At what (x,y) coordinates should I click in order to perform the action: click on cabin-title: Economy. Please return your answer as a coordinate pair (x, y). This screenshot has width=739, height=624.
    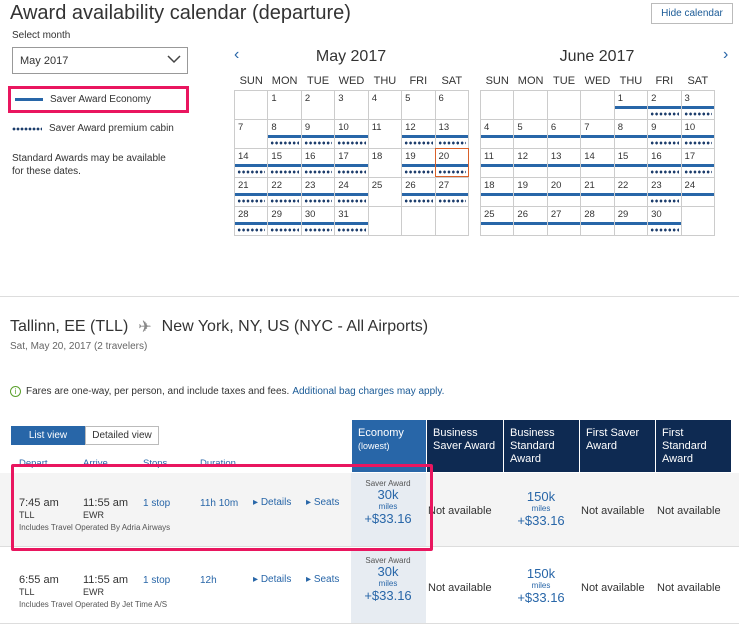
    Looking at the image, I should click on (381, 433).